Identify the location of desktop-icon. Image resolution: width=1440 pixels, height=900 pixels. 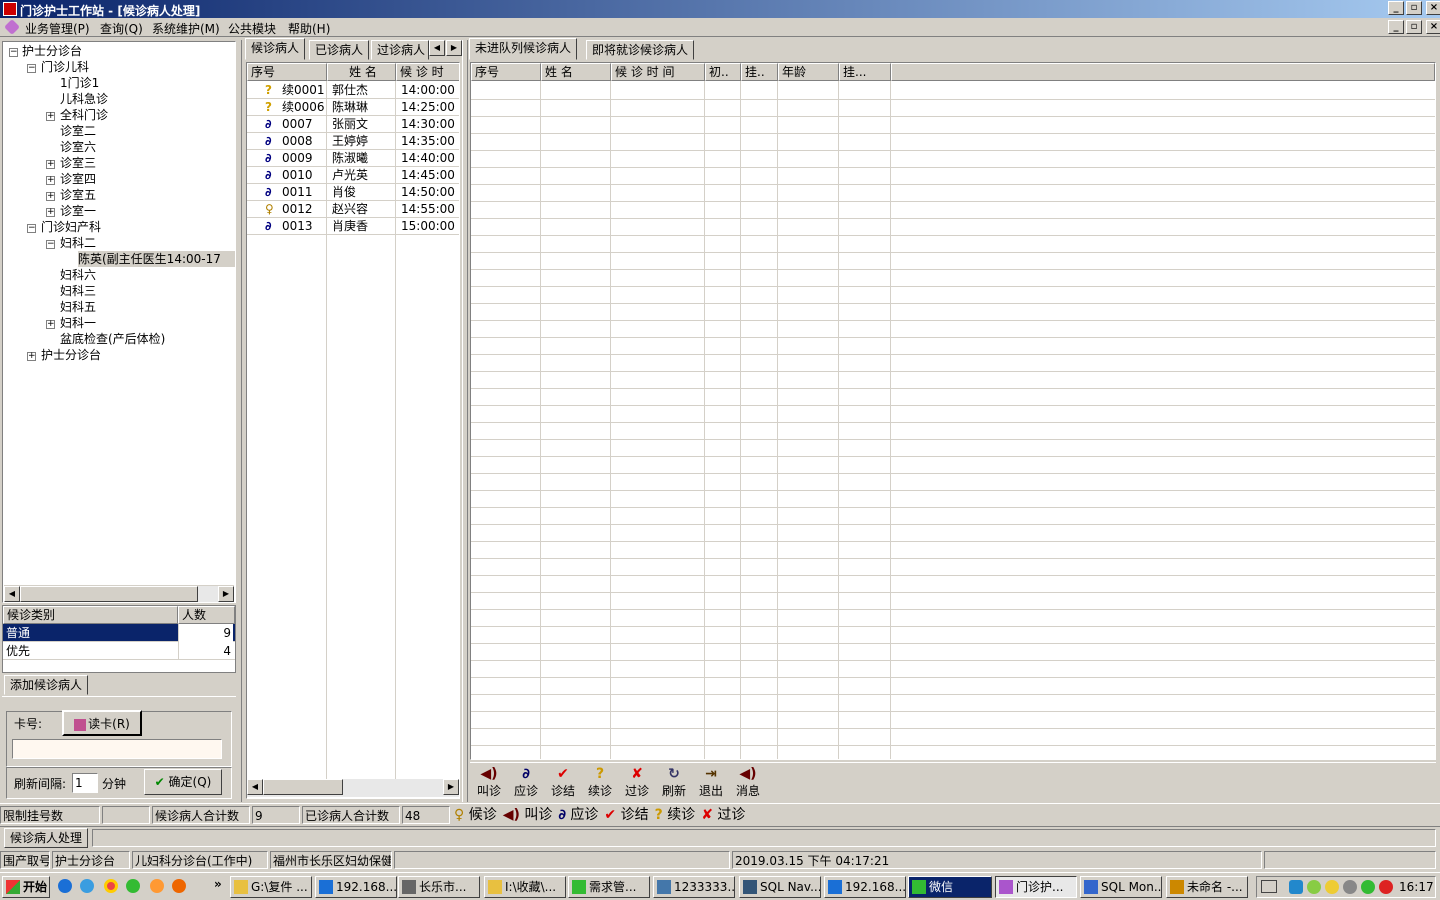
(87, 886).